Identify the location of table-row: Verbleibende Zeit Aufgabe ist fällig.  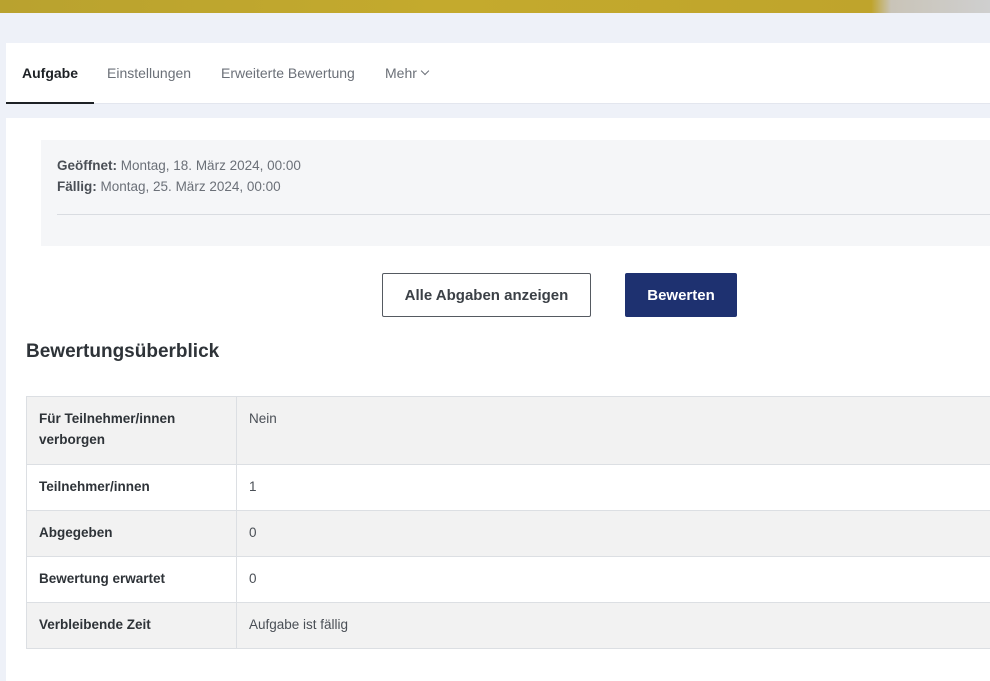
(508, 625).